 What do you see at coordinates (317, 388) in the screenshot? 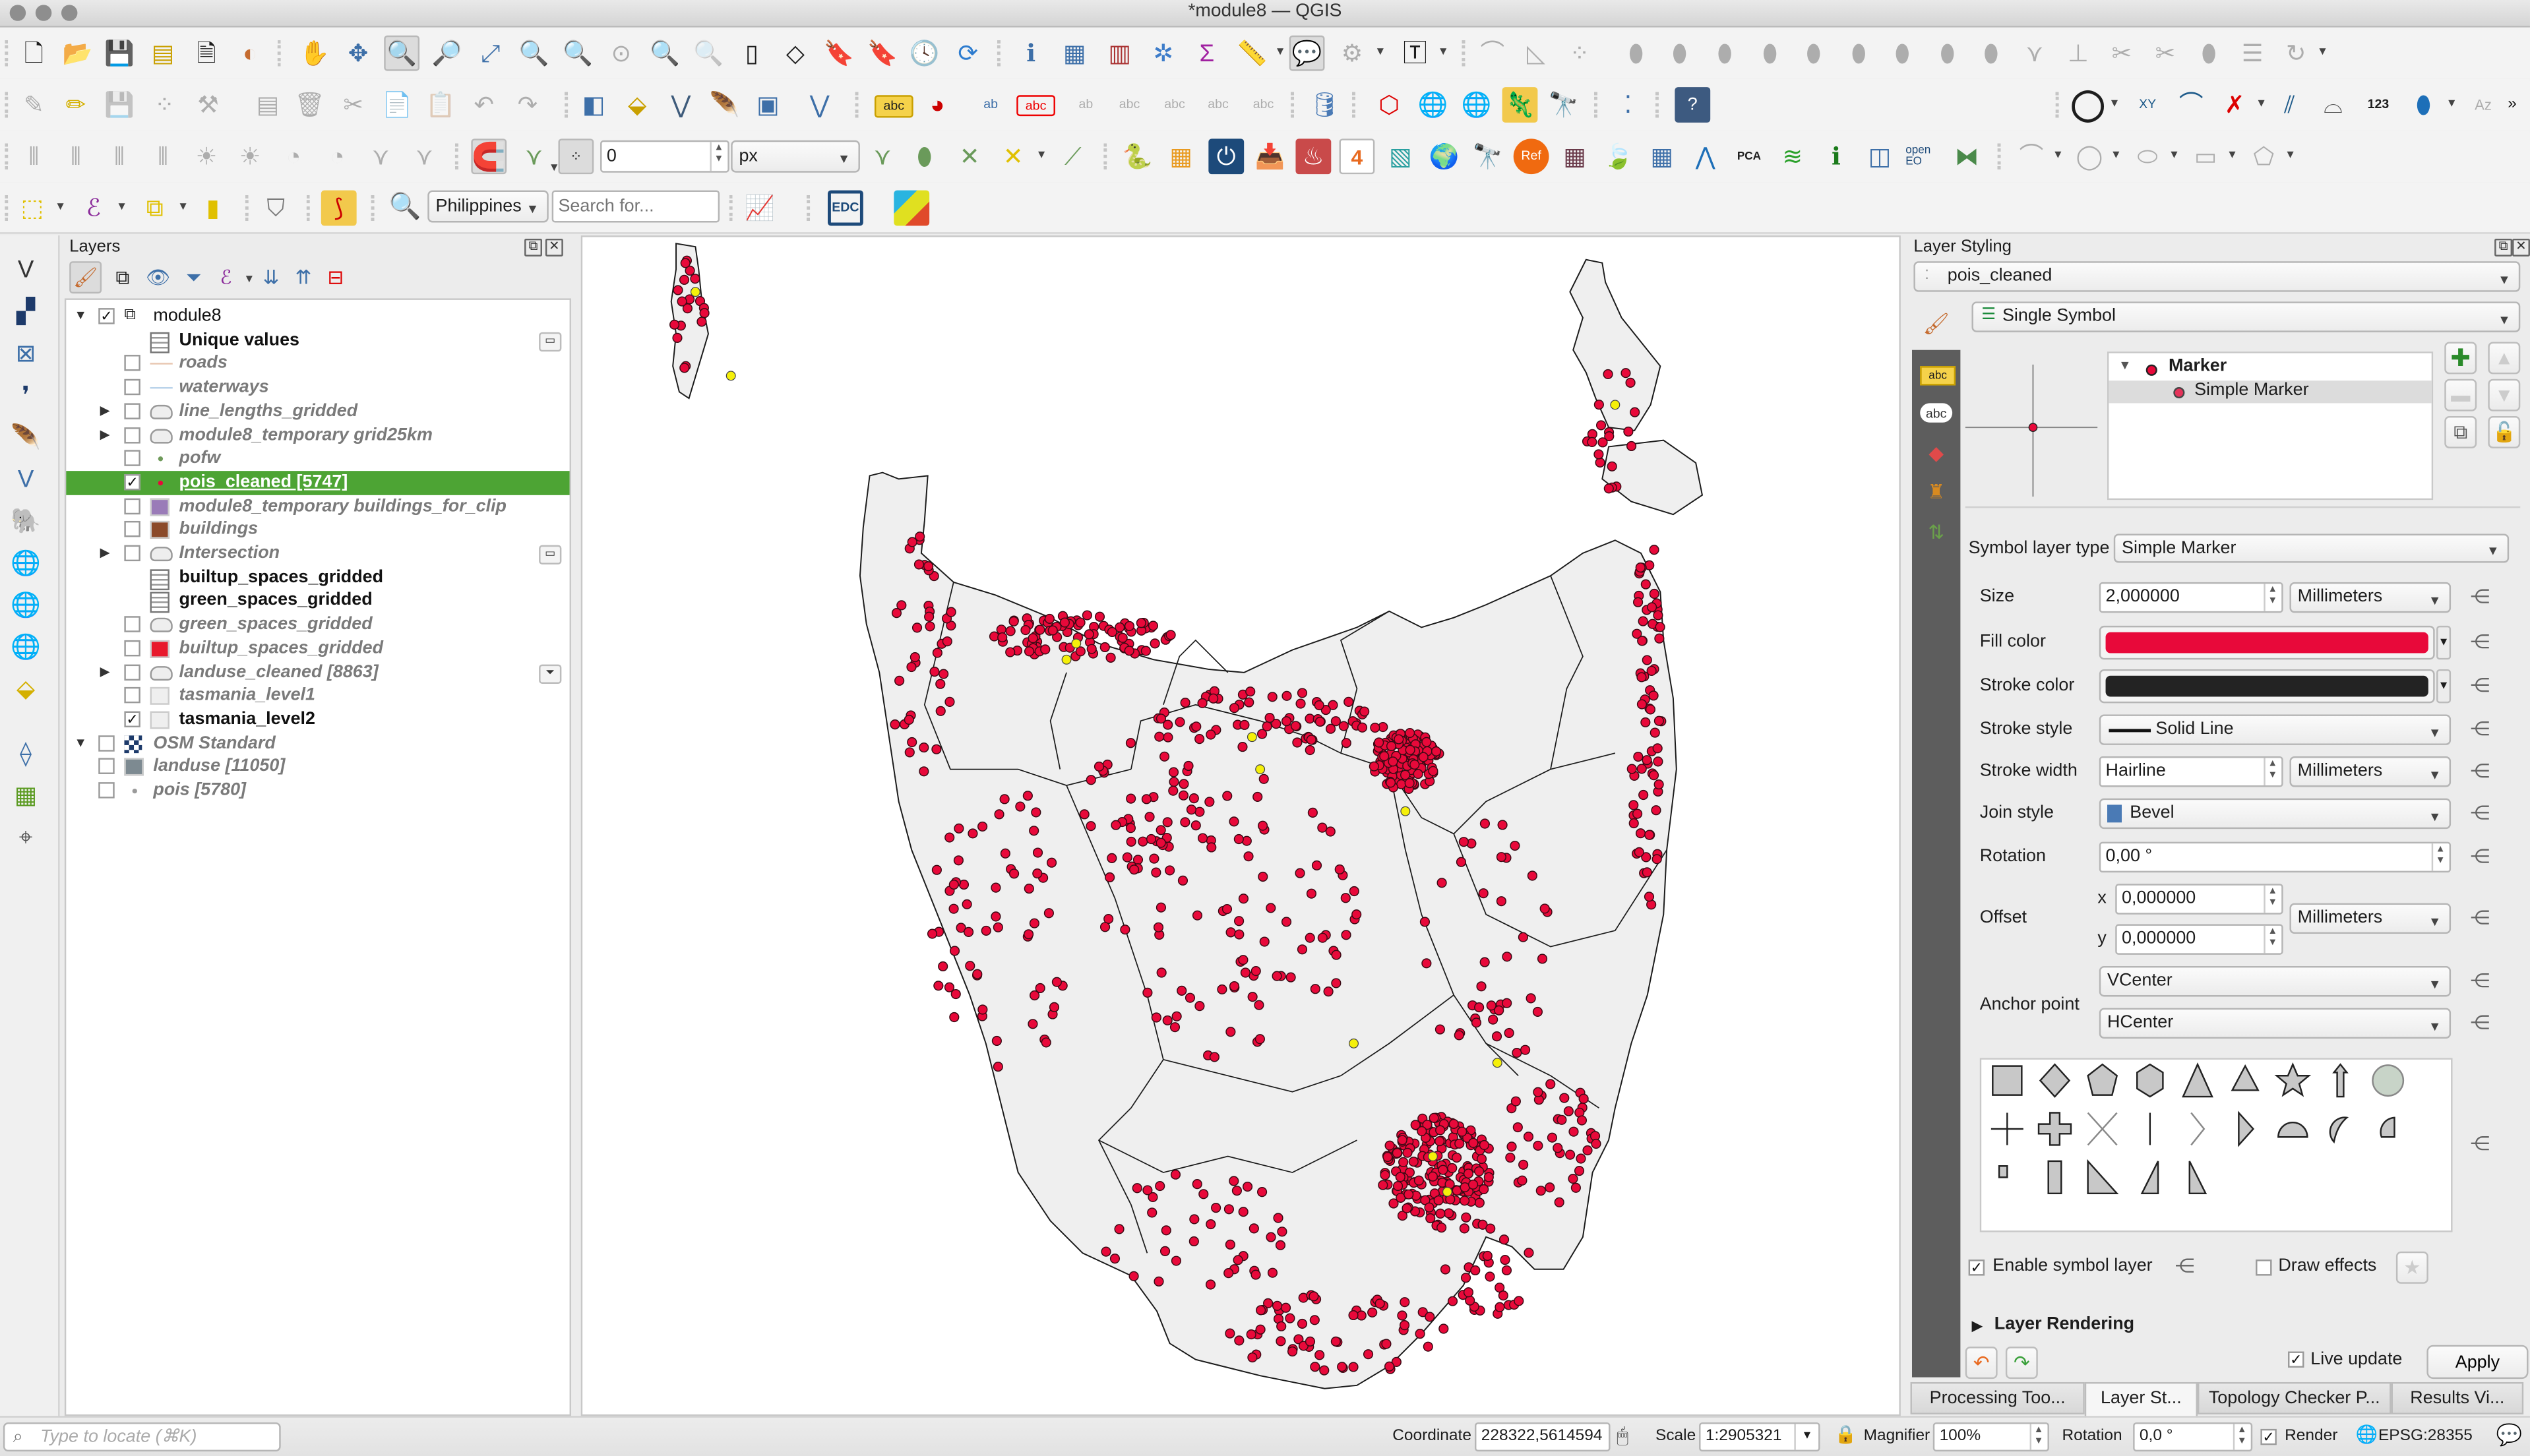
I see `layer-item: waterways` at bounding box center [317, 388].